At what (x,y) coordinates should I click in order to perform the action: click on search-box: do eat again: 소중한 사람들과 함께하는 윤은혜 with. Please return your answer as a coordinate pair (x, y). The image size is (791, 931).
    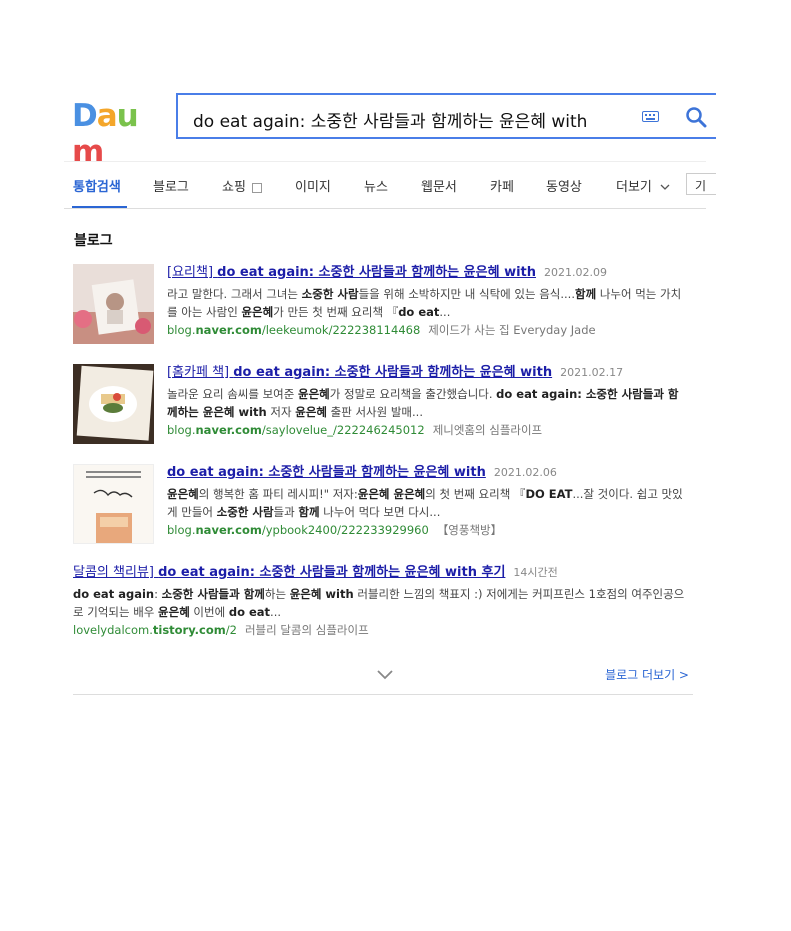
    Looking at the image, I should click on (446, 116).